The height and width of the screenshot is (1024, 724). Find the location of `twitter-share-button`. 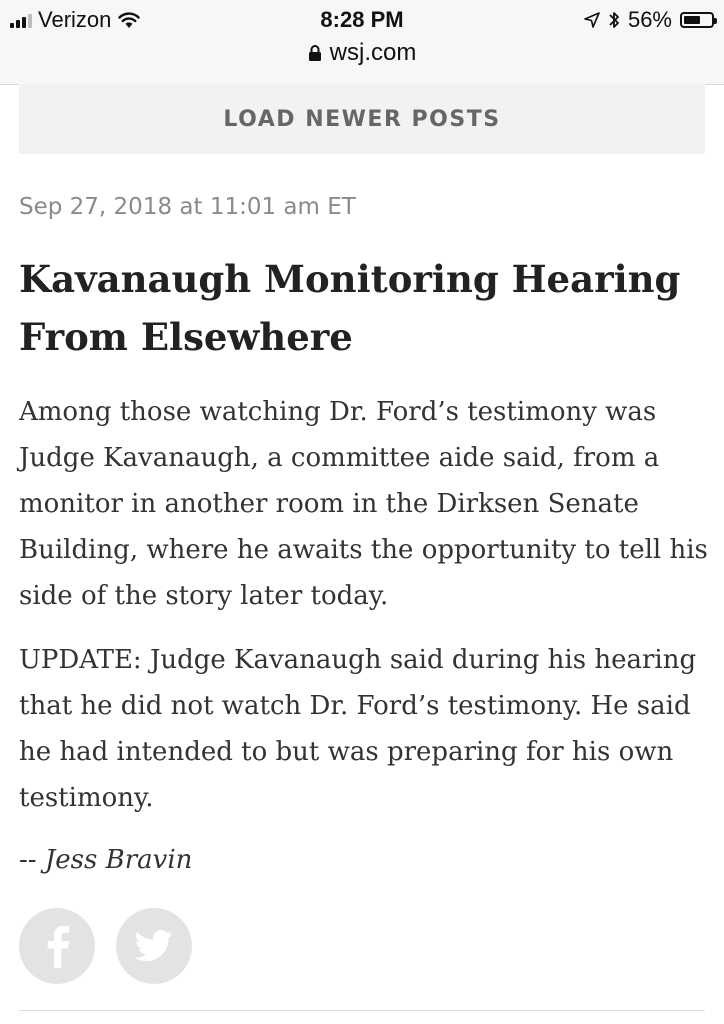

twitter-share-button is located at coordinates (154, 946).